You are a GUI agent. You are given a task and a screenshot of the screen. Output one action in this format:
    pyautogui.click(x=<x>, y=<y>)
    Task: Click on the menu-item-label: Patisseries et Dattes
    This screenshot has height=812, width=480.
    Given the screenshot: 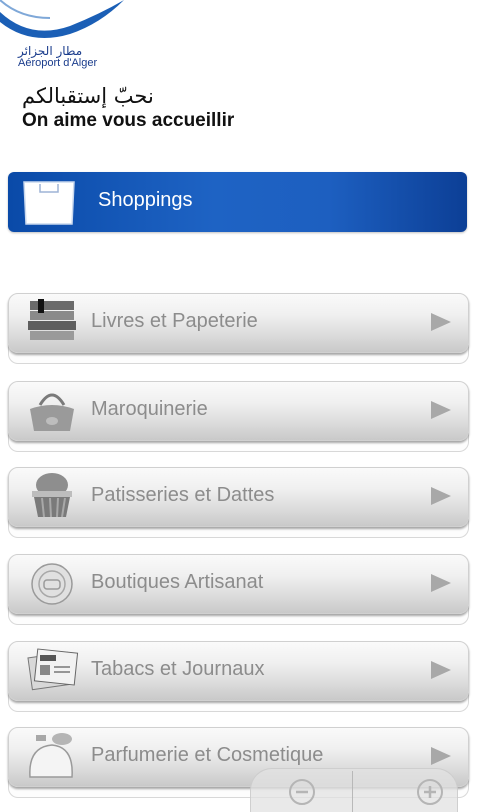 What is the action you would take?
    pyautogui.click(x=183, y=495)
    